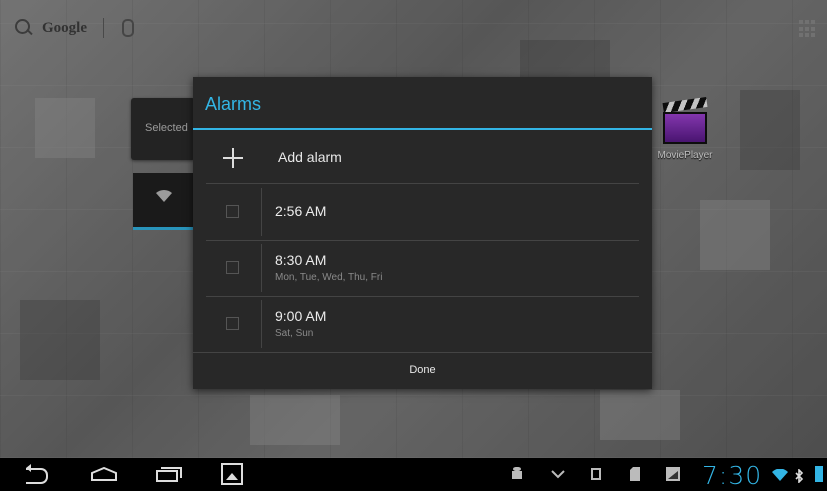  What do you see at coordinates (558, 474) in the screenshot?
I see `chevron-down-icon` at bounding box center [558, 474].